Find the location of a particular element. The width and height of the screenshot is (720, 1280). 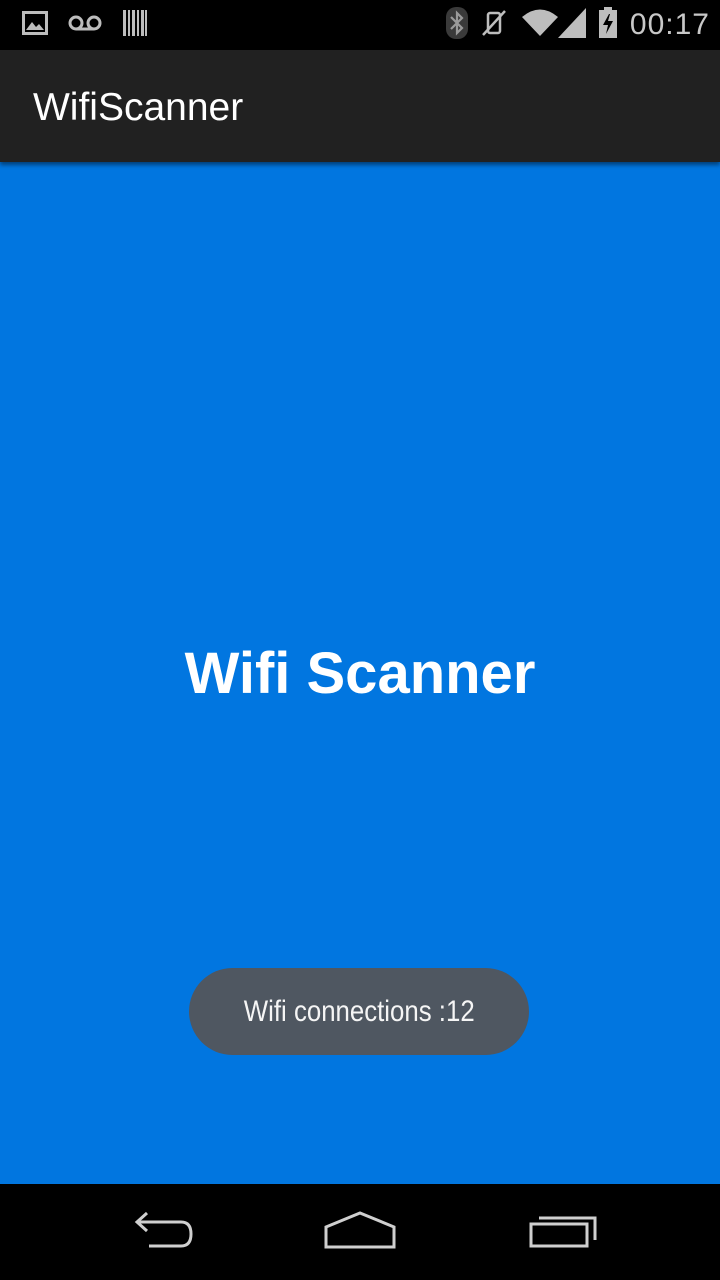

status-bar: 00:17 is located at coordinates (360, 25).